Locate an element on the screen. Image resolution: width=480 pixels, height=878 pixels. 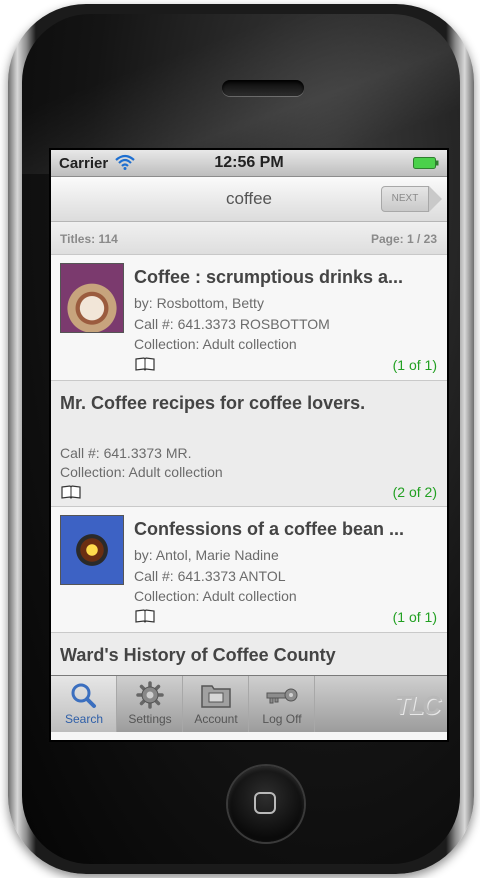
navigation-bar: coffee NEXT is located at coordinates (249, 199).